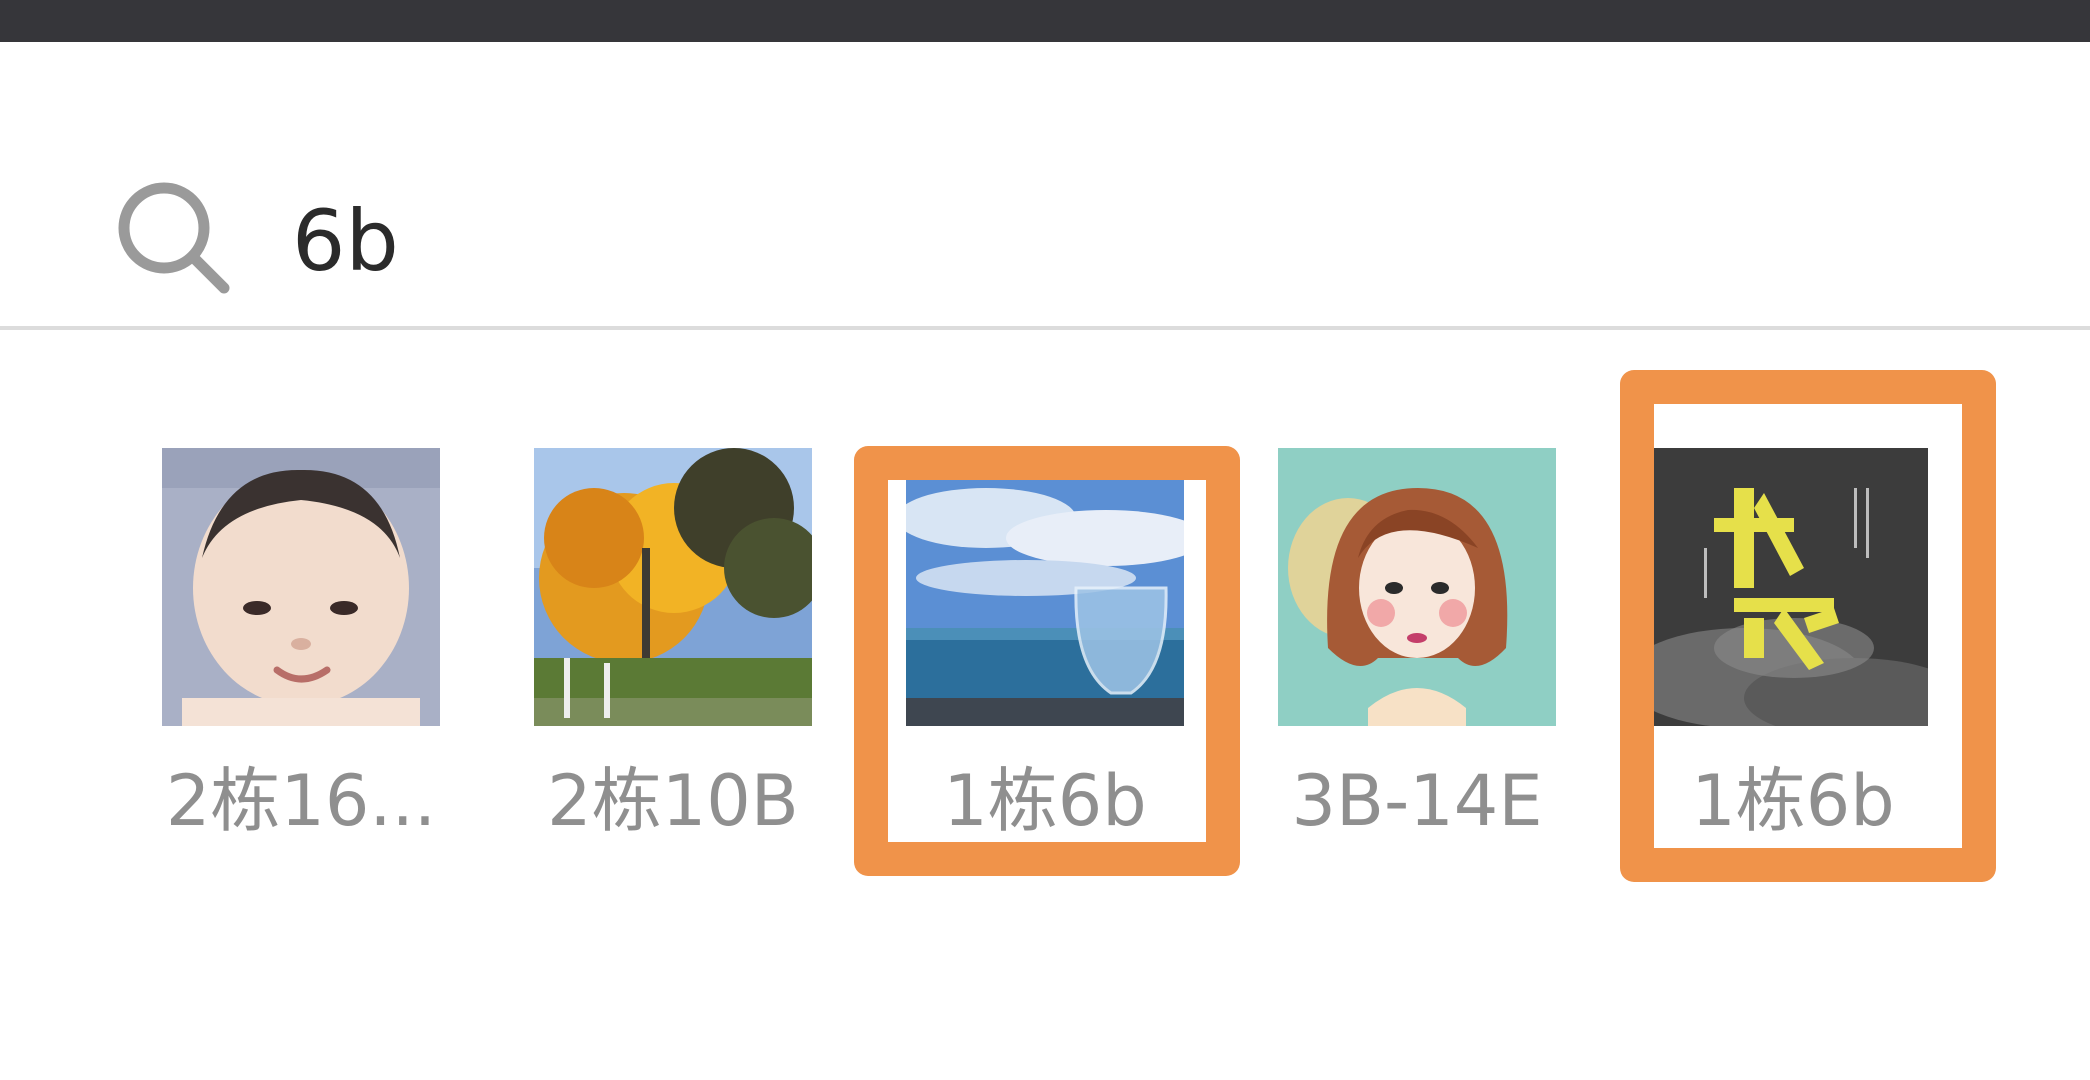  I want to click on contact-name: 3B-14E, so click(1417, 801).